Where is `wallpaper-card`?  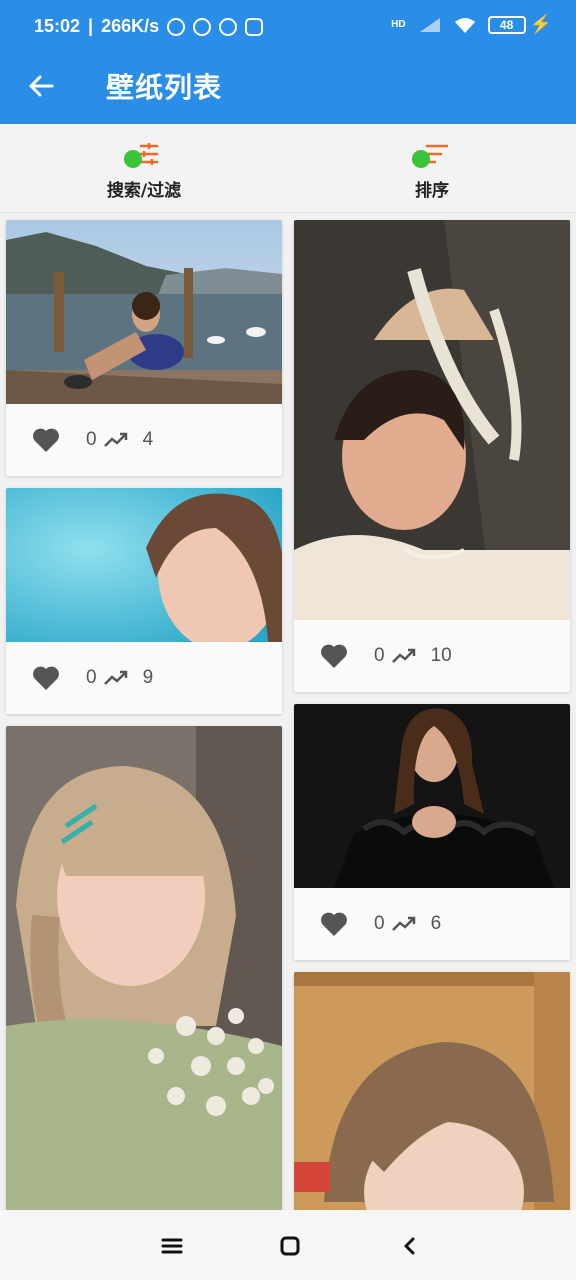 wallpaper-card is located at coordinates (432, 1091).